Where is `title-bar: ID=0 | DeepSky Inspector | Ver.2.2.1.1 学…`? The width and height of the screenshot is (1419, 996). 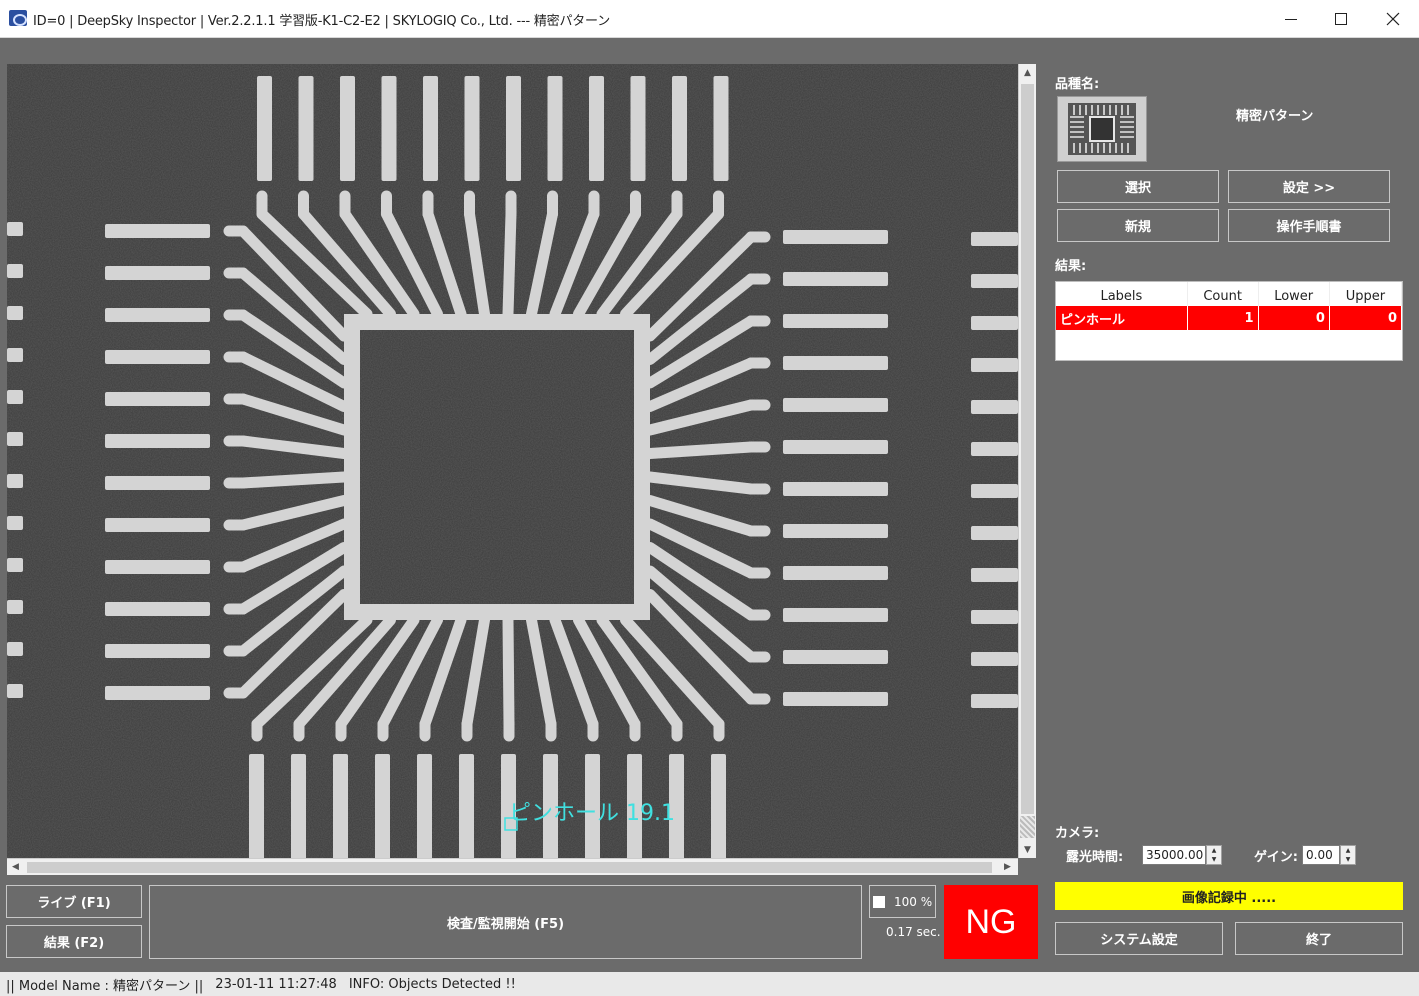
title-bar: ID=0 | DeepSky Inspector | Ver.2.2.1.1 学… is located at coordinates (709, 19).